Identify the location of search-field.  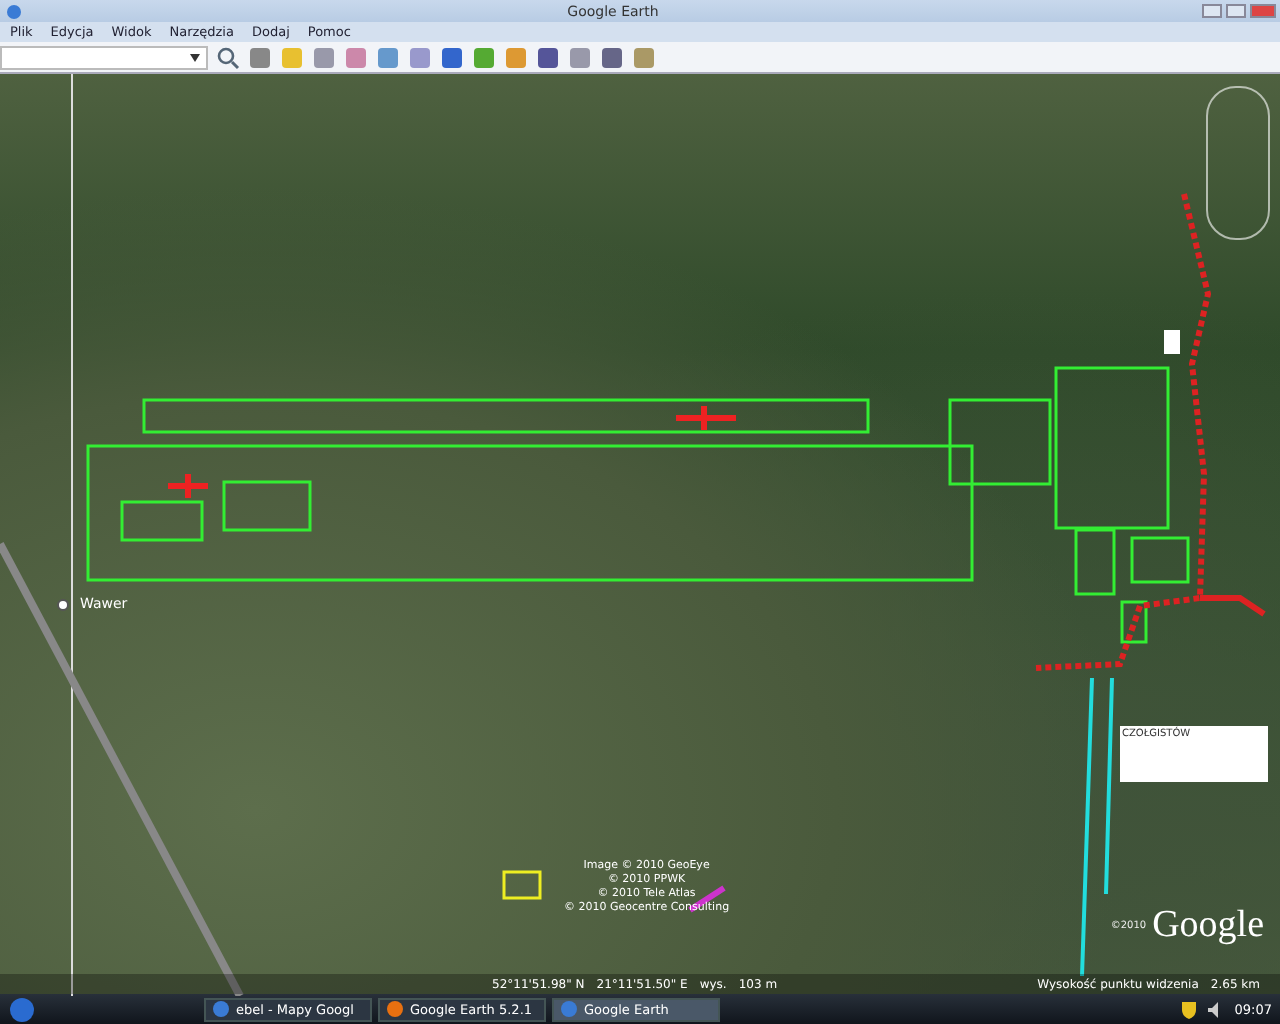
(104, 57).